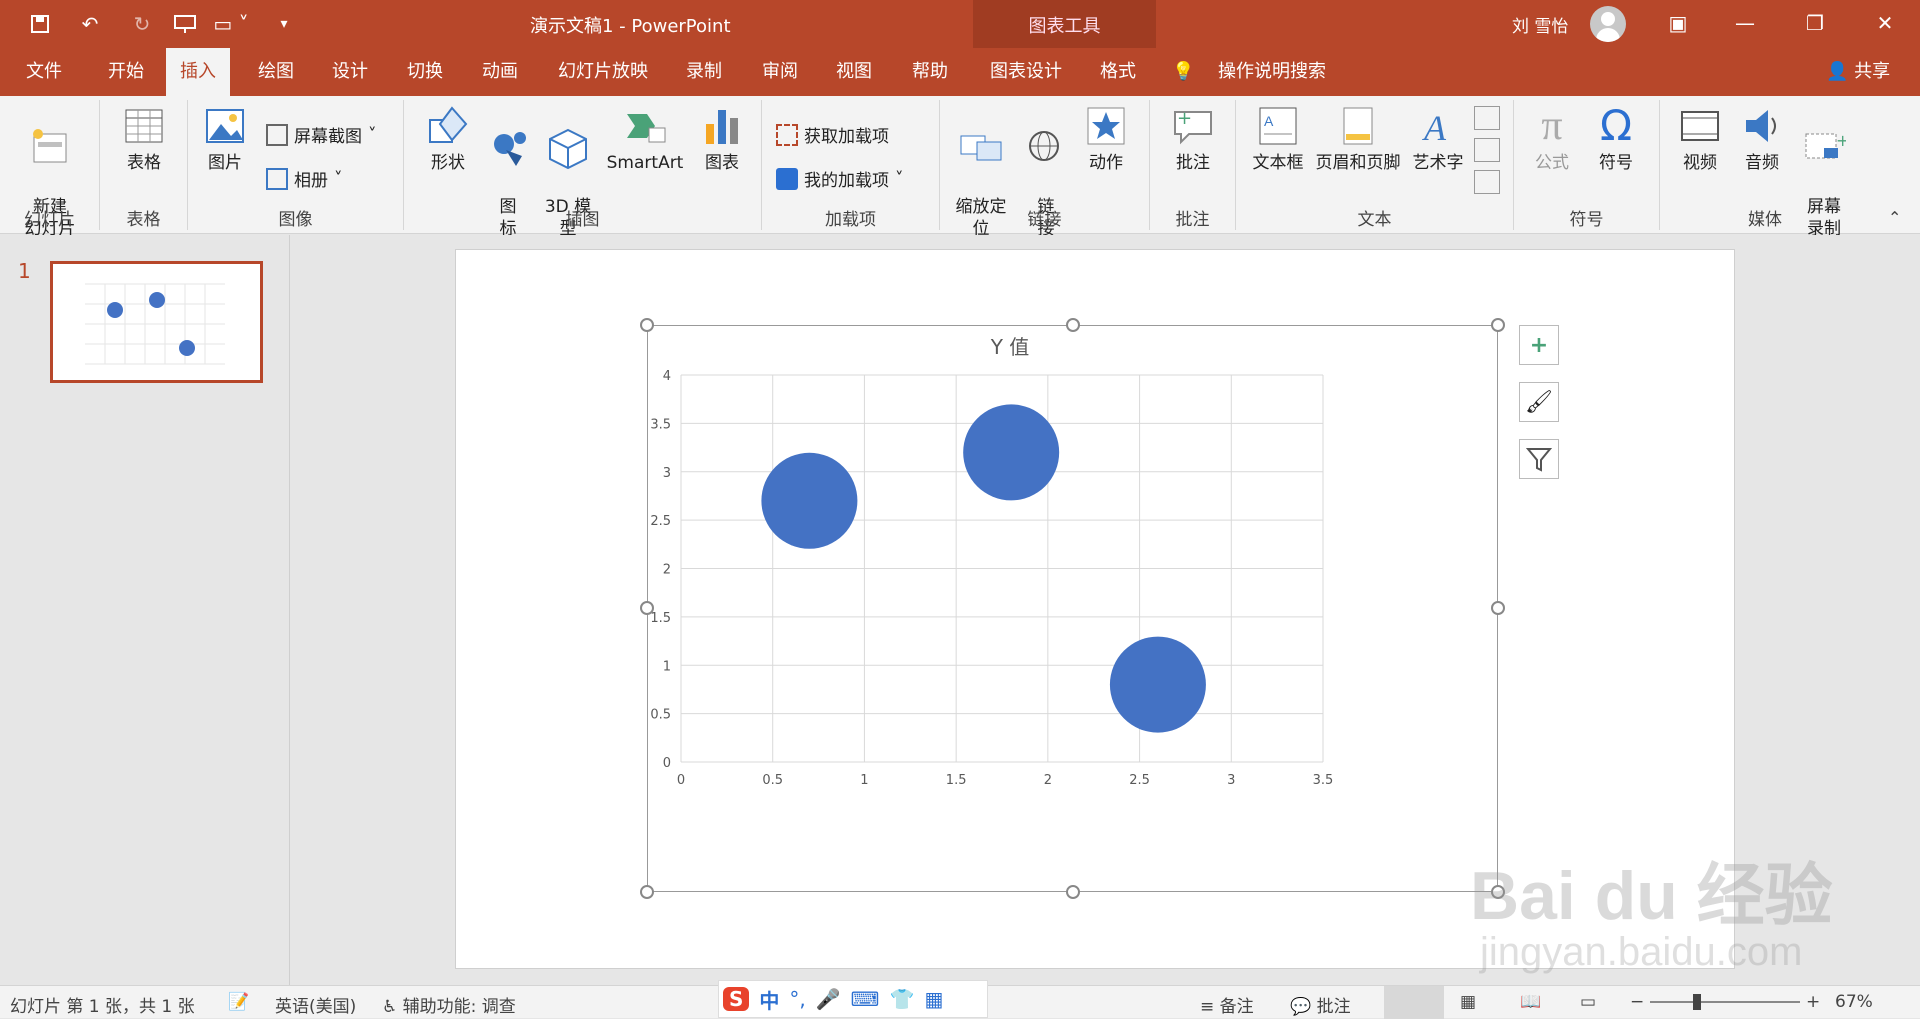  I want to click on tab-view: 视图, so click(854, 72).